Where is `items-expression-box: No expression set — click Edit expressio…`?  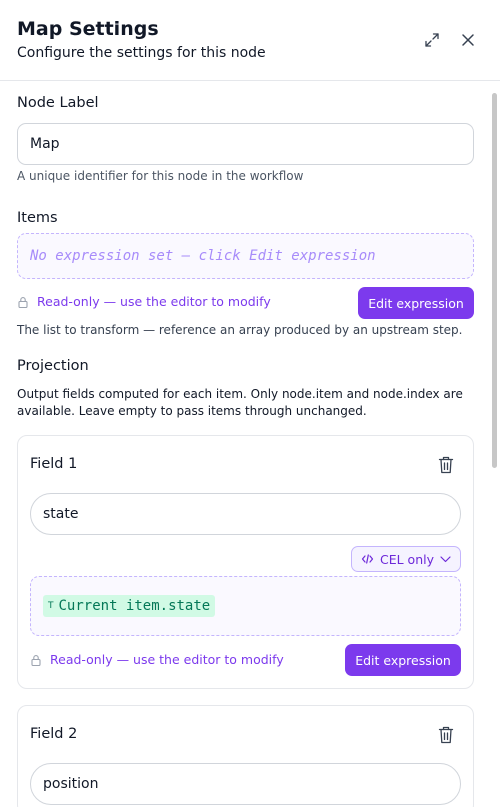
items-expression-box: No expression set — click Edit expressio… is located at coordinates (245, 256).